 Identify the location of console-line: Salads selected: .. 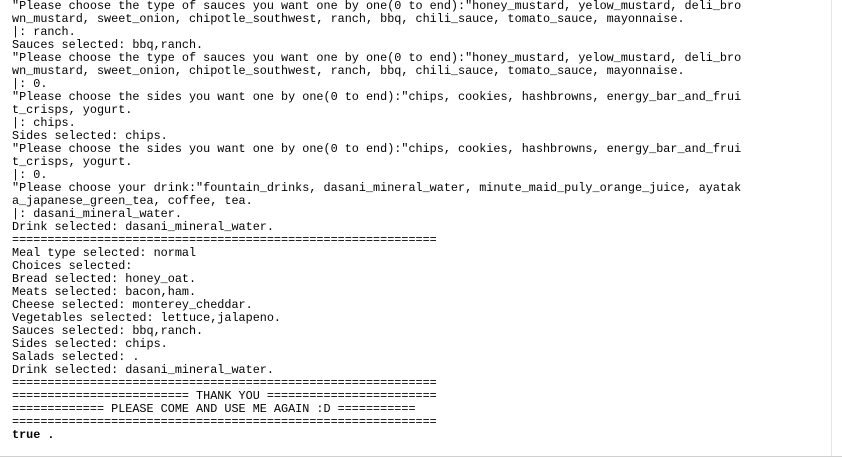
(76, 357).